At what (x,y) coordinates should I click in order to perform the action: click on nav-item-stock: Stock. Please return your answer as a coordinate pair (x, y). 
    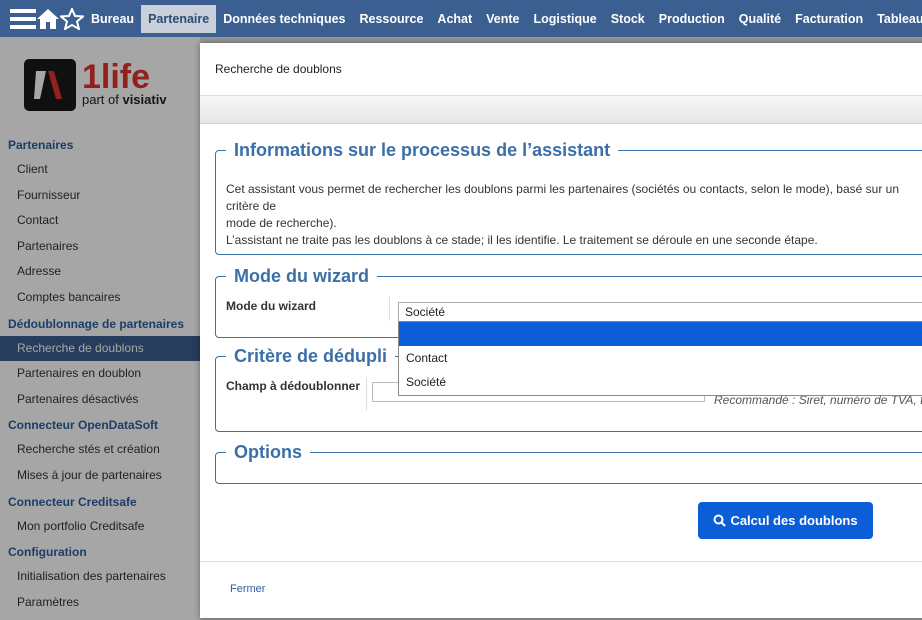
    Looking at the image, I should click on (628, 19).